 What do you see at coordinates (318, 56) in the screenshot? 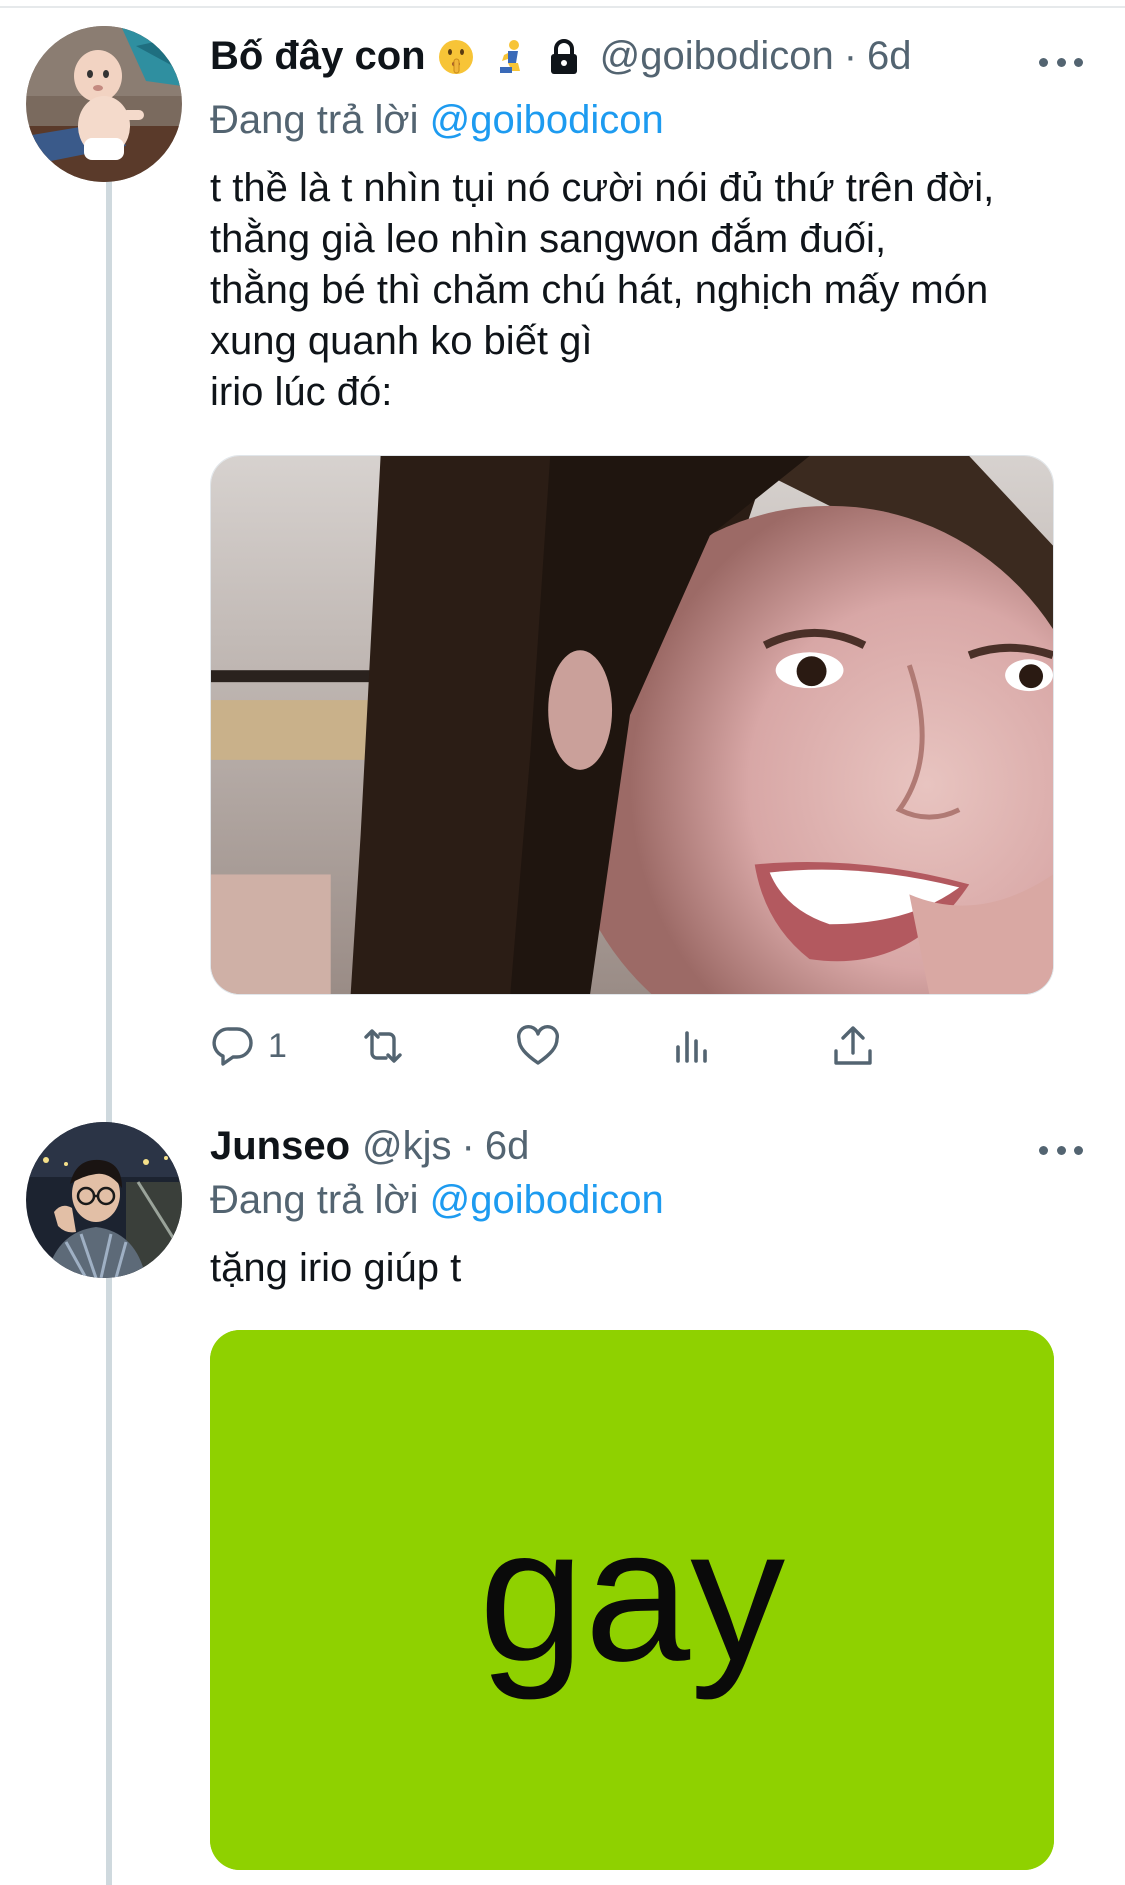
I see `display-name: Bố đây con` at bounding box center [318, 56].